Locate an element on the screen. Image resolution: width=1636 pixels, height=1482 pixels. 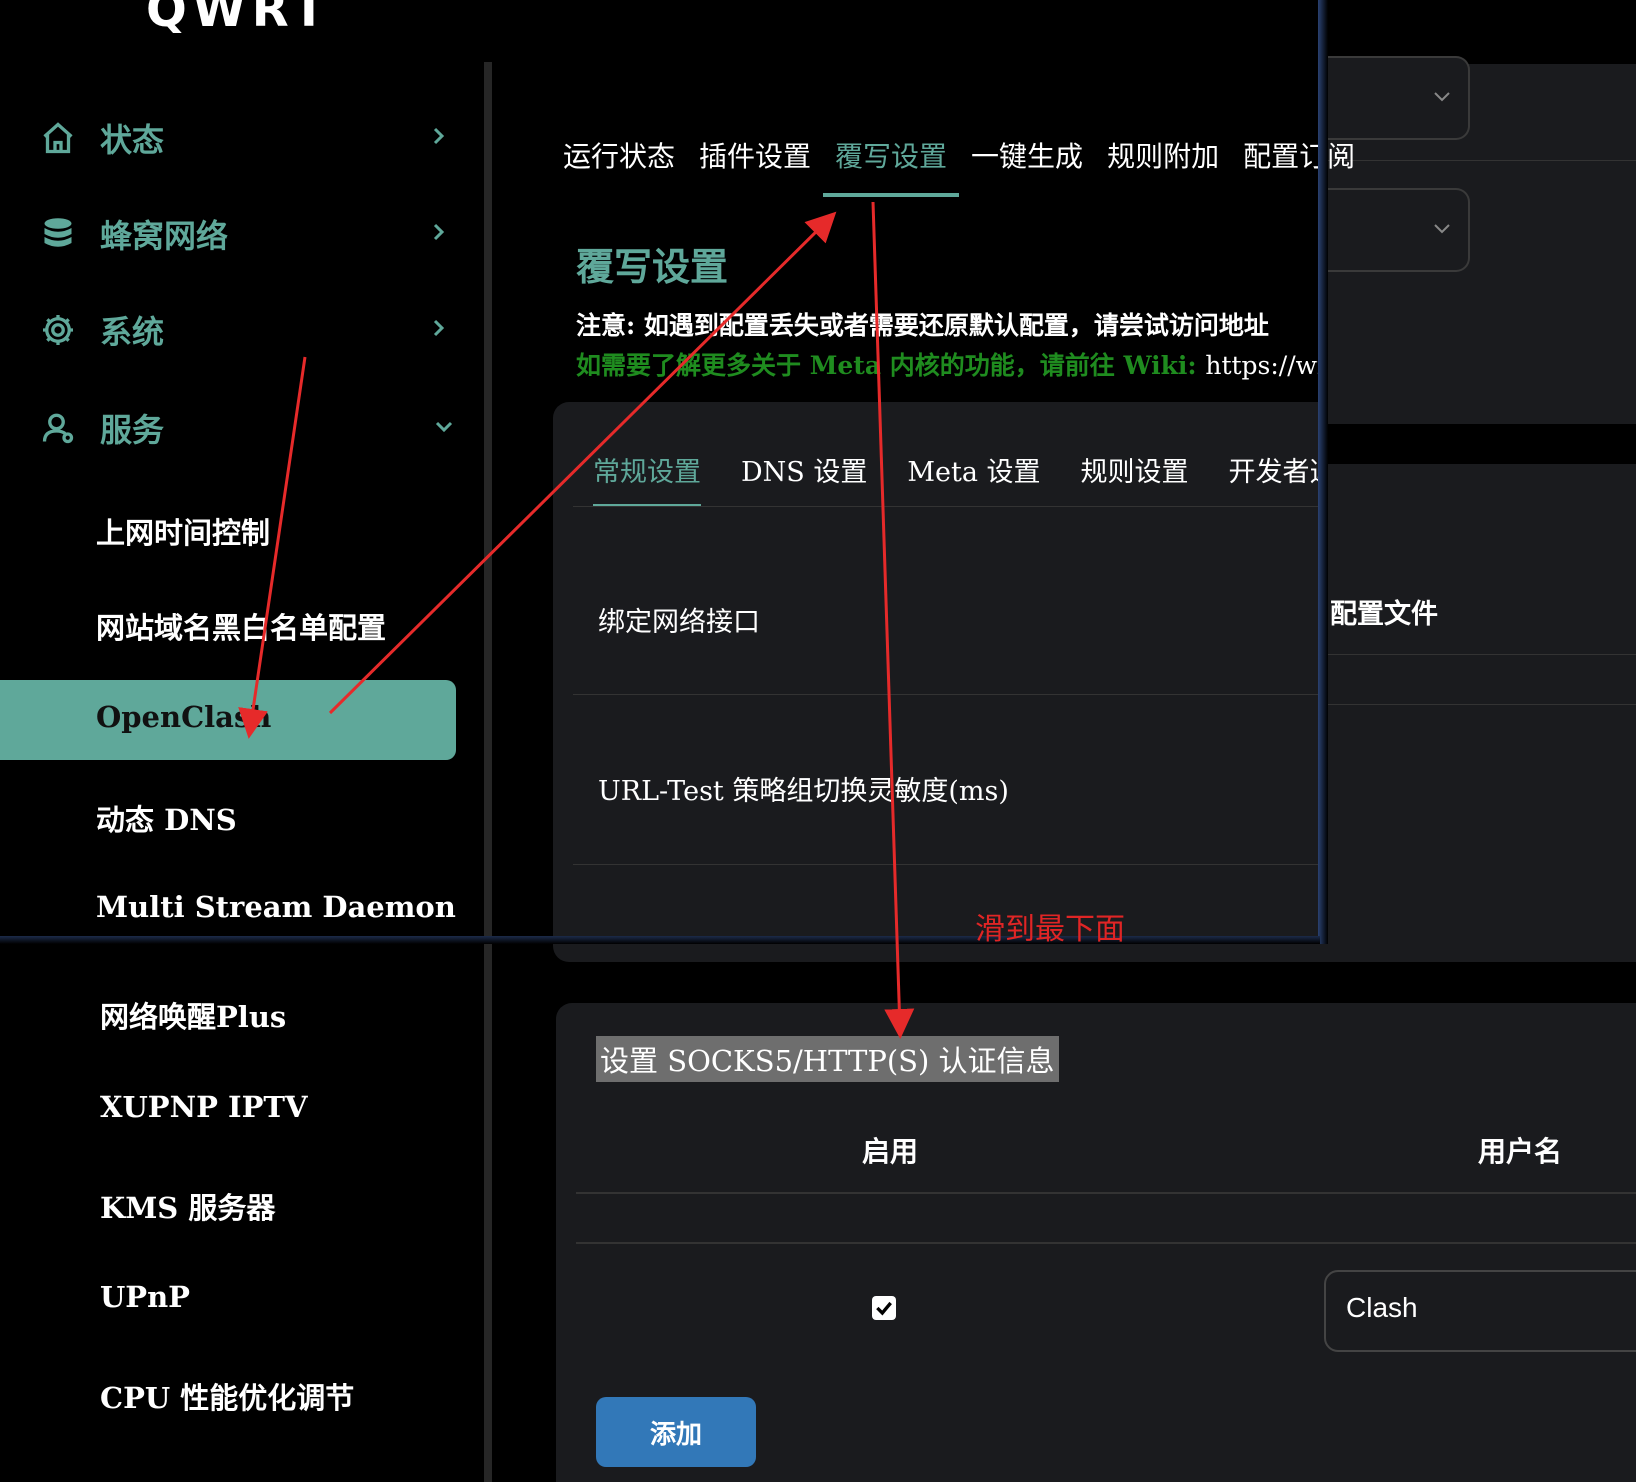
enable-checkbox is located at coordinates (884, 1308).